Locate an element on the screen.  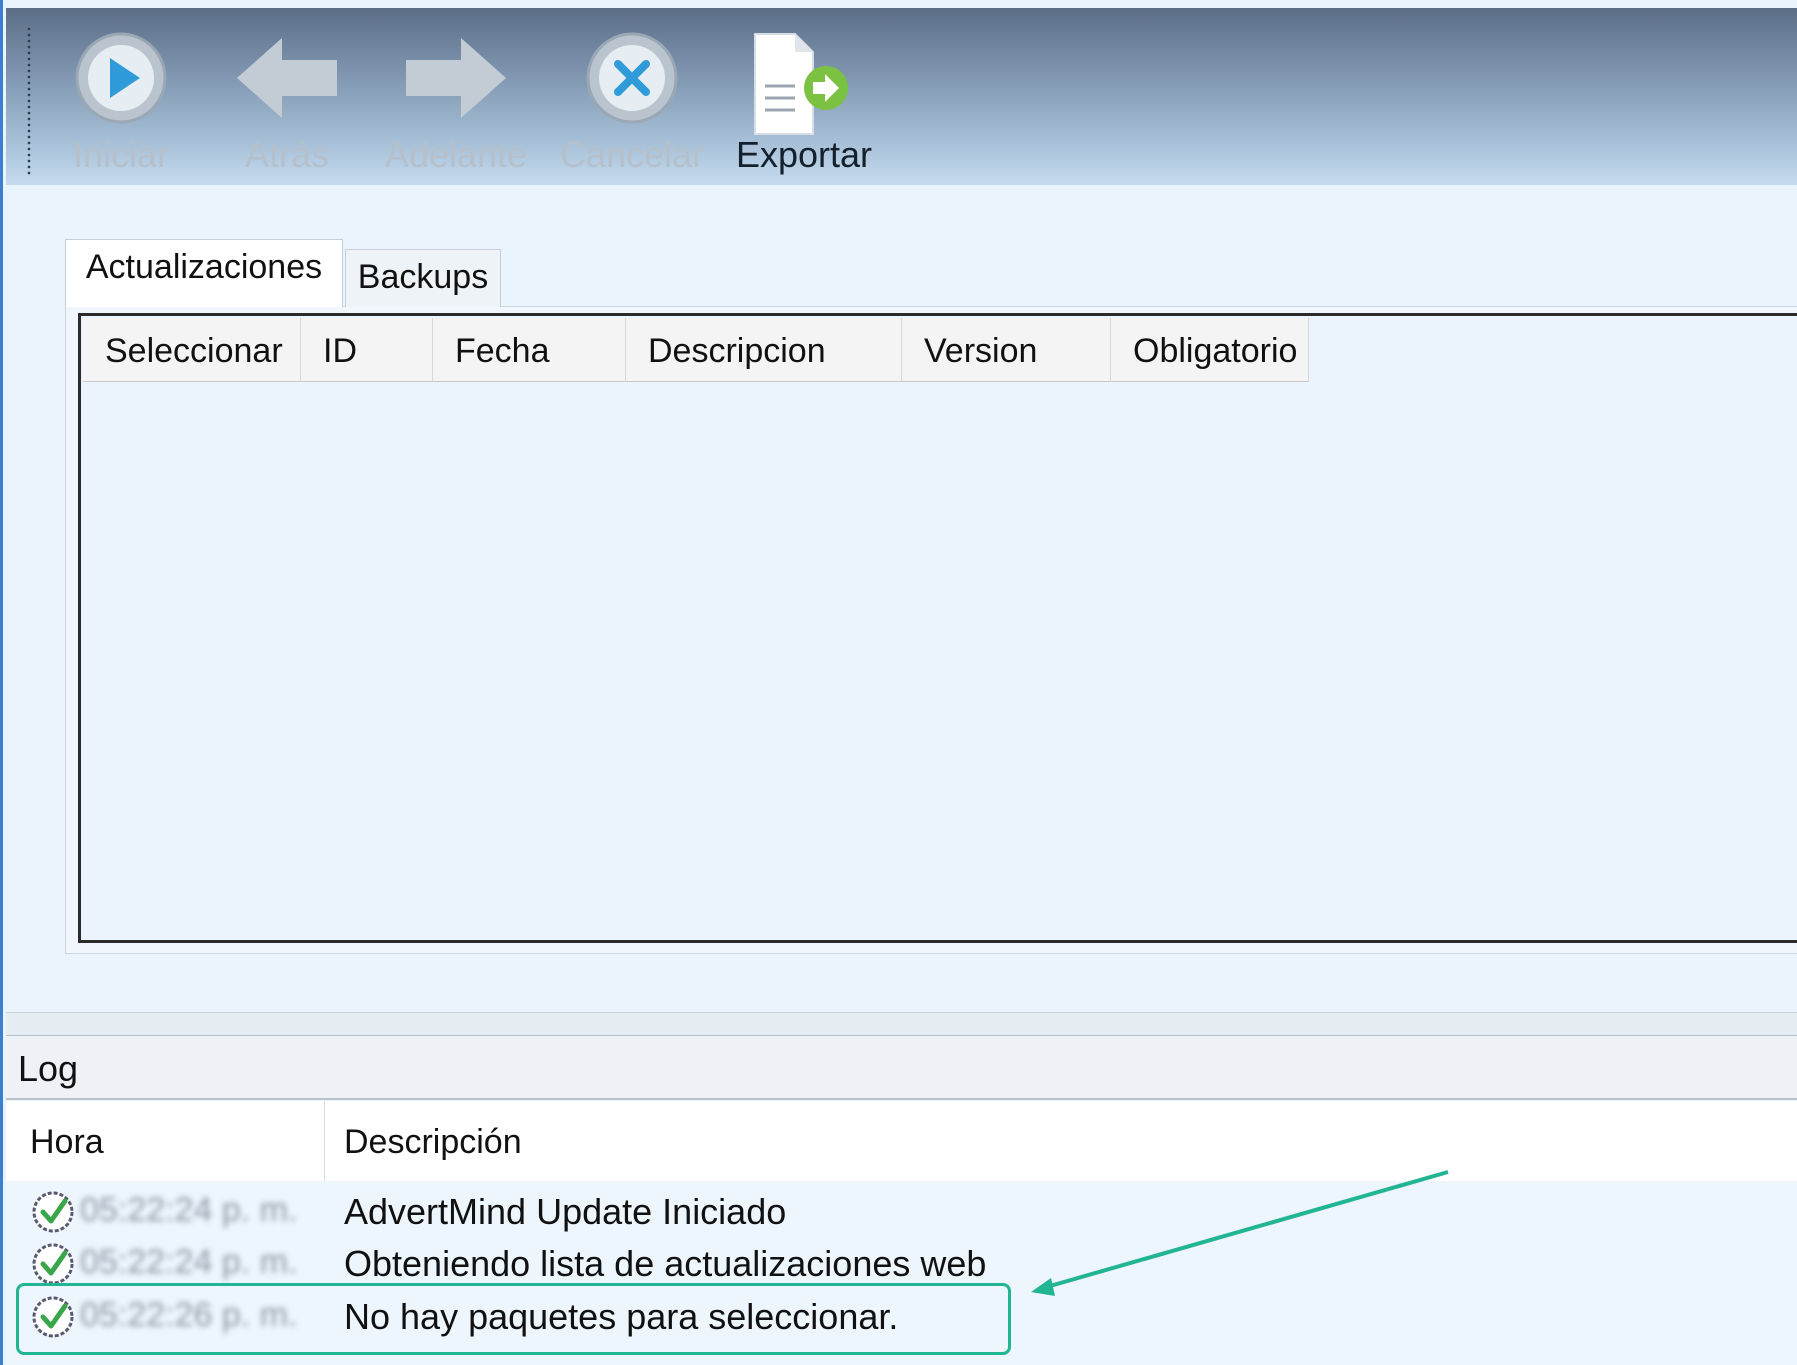
highlight-box-annotation is located at coordinates (513, 1319).